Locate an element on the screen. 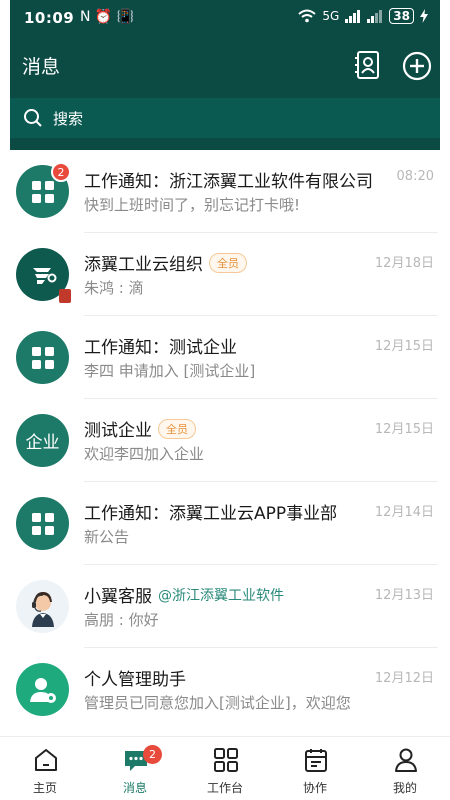  search-bar: 搜索 is located at coordinates (225, 118).